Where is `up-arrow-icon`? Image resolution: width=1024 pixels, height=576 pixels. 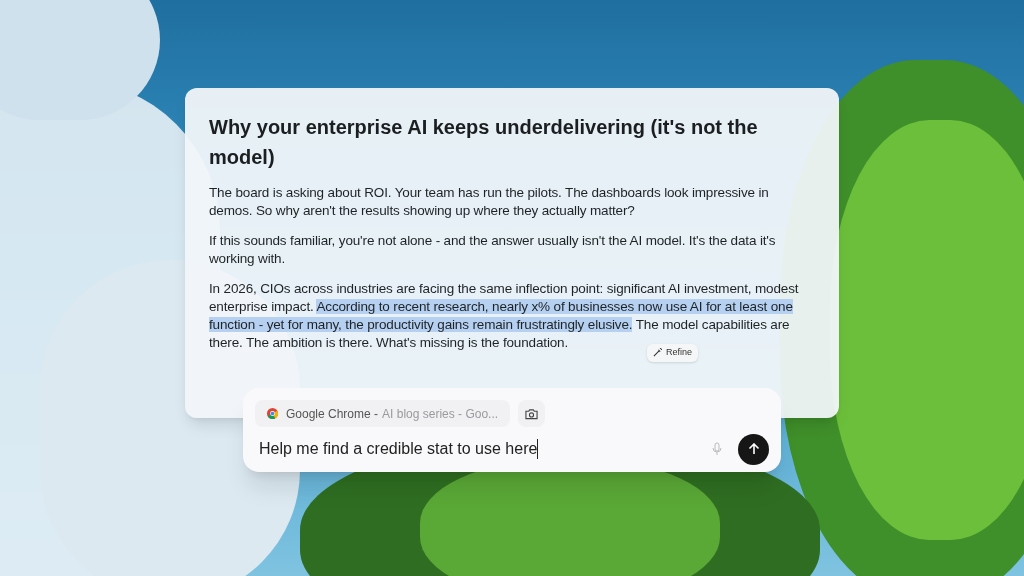
up-arrow-icon is located at coordinates (753, 449).